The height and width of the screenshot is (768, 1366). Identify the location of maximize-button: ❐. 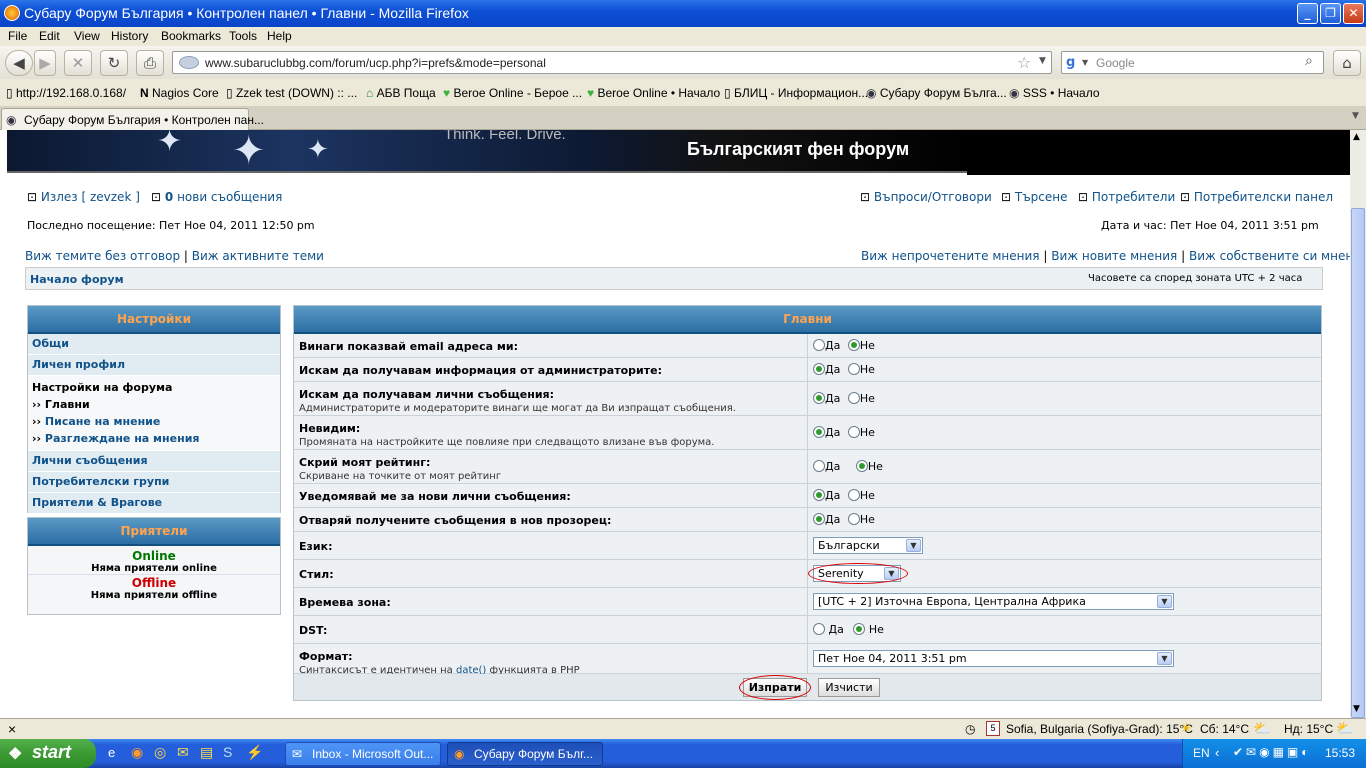
(1330, 13).